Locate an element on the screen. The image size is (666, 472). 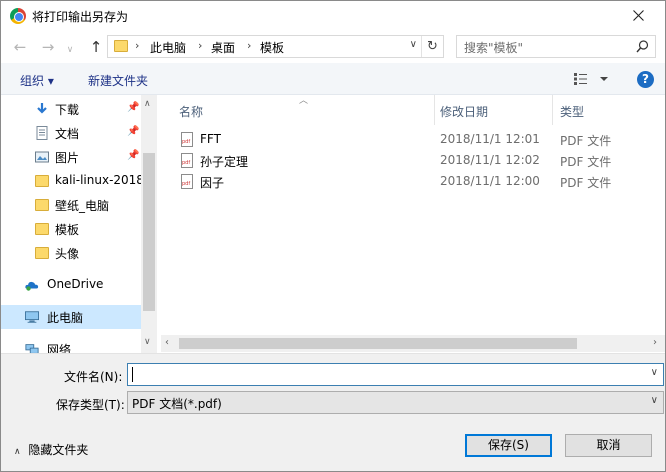
sidebar-item-label: OneDrive is located at coordinates (75, 284).